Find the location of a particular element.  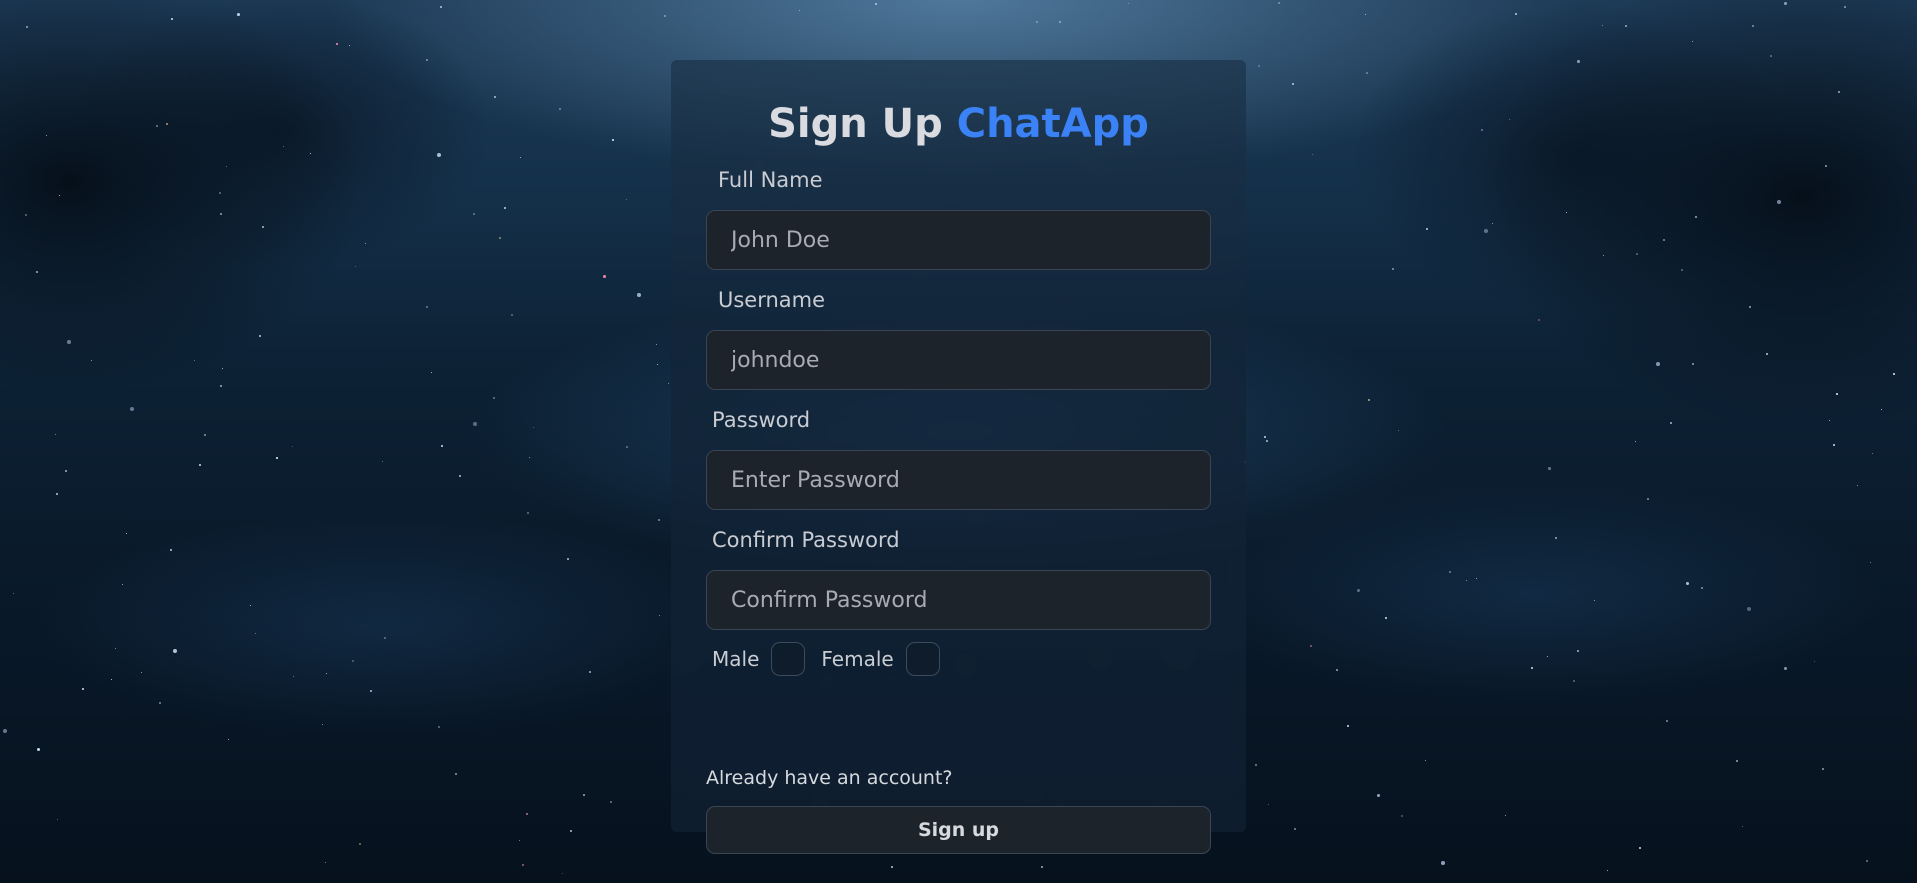

brand-name: ChatApp is located at coordinates (1052, 124).